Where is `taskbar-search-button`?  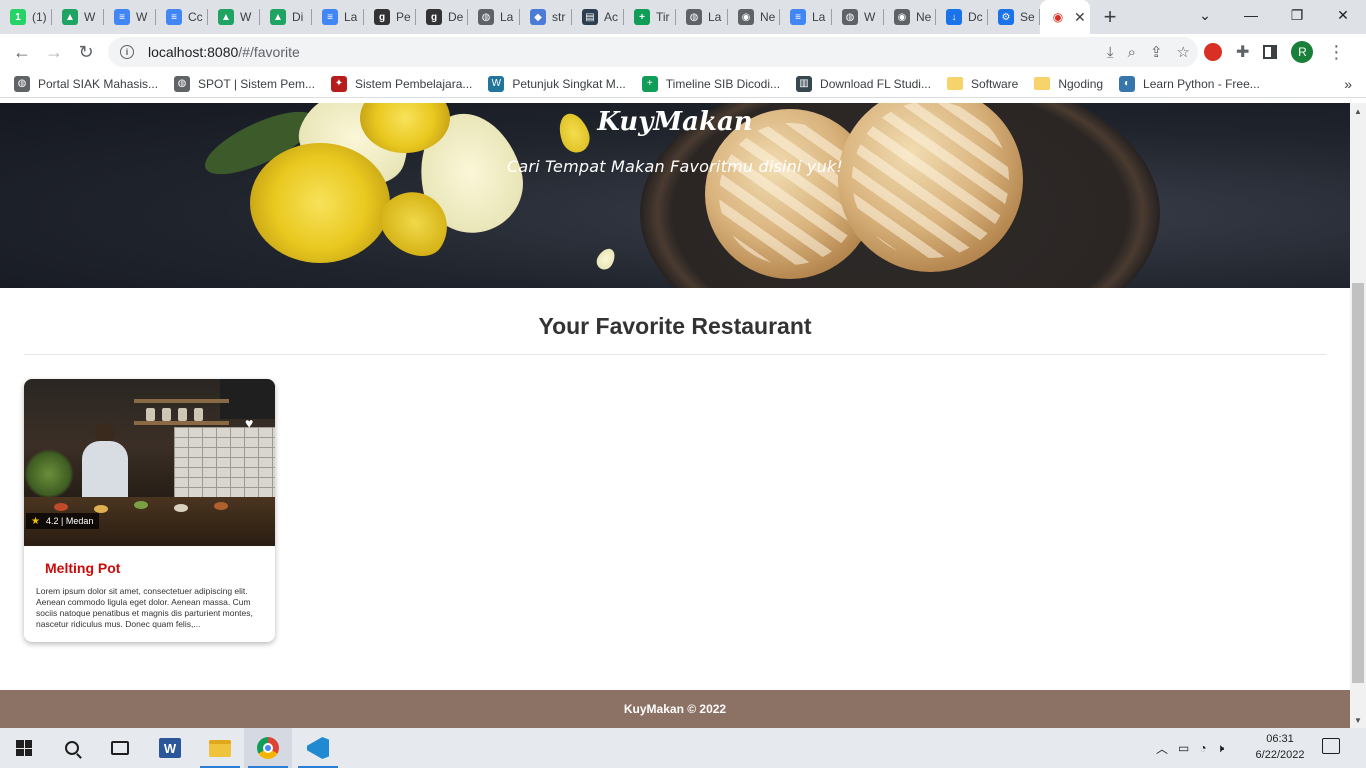 taskbar-search-button is located at coordinates (72, 748).